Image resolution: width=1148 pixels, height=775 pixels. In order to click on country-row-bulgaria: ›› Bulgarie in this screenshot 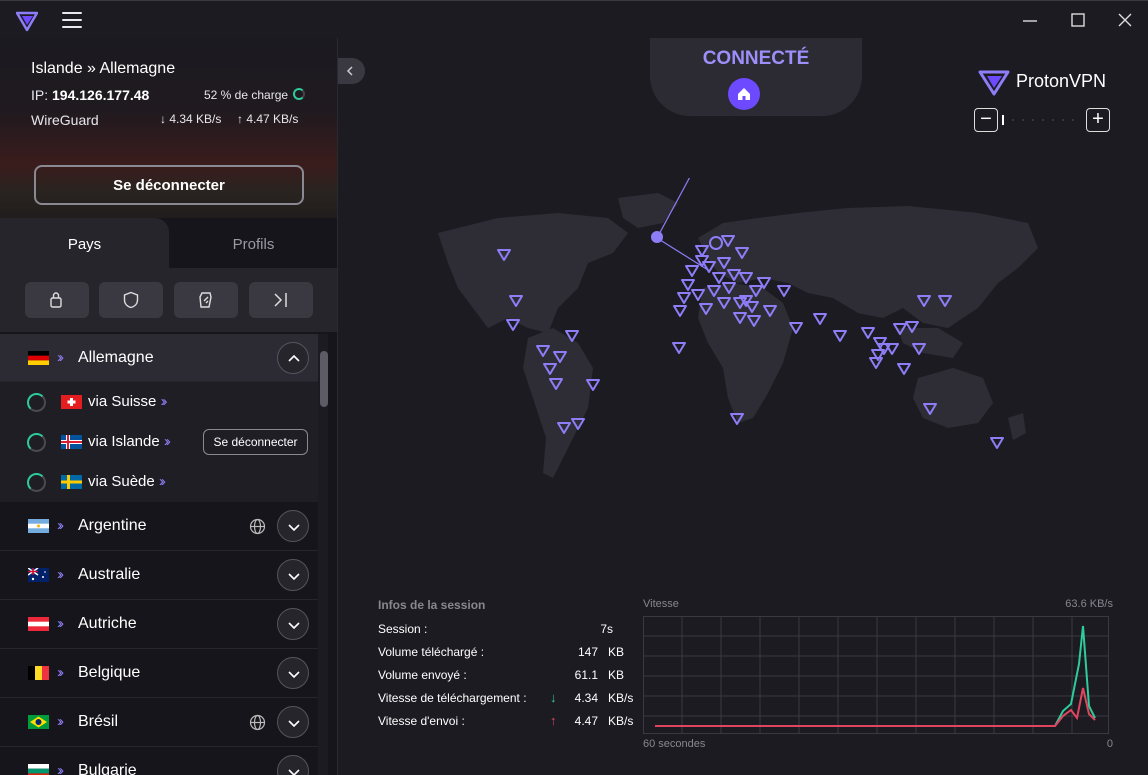, I will do `click(159, 761)`.